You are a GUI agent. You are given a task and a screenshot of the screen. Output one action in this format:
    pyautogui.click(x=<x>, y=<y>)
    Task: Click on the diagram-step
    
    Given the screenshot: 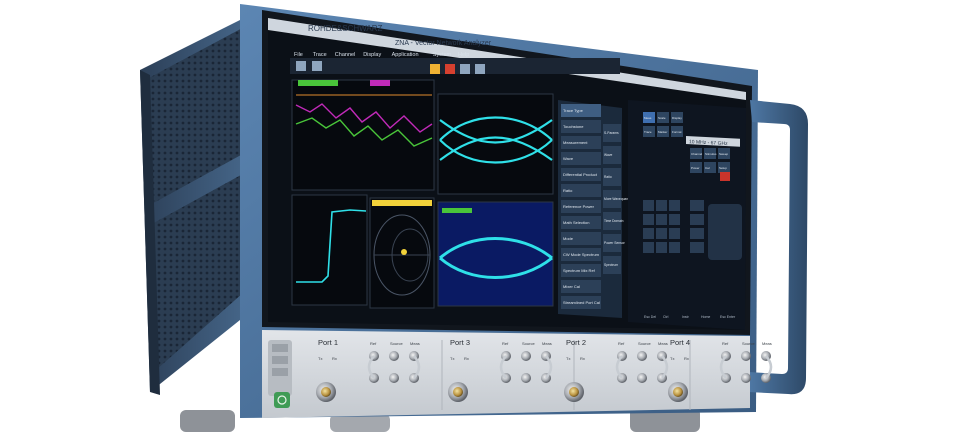 What is the action you would take?
    pyautogui.click(x=329, y=250)
    